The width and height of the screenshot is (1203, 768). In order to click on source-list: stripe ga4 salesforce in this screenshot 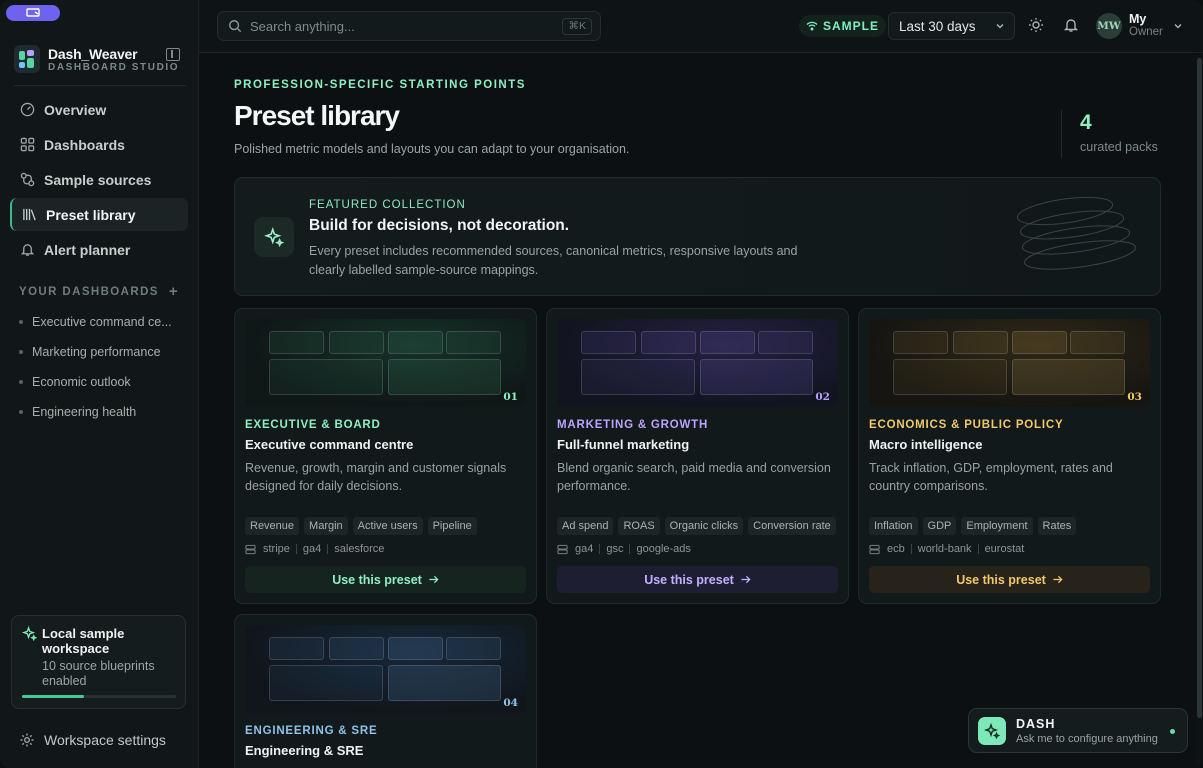, I will do `click(314, 549)`.